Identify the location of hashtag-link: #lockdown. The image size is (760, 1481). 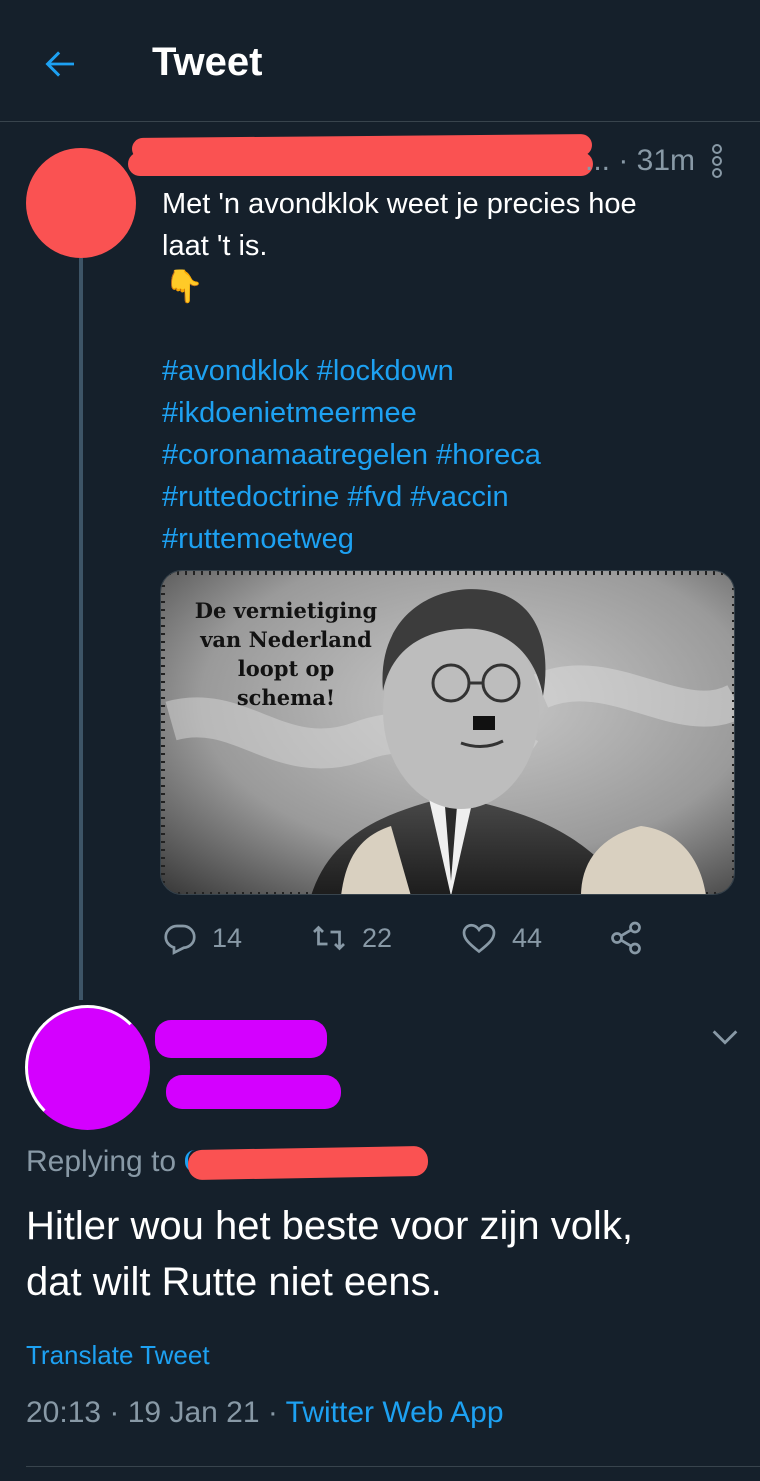
(385, 371).